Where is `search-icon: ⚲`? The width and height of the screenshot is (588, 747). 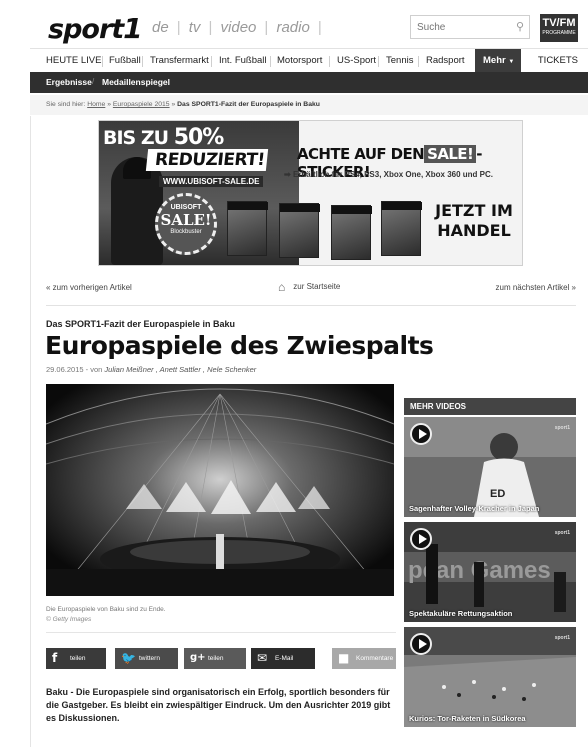 search-icon: ⚲ is located at coordinates (520, 26).